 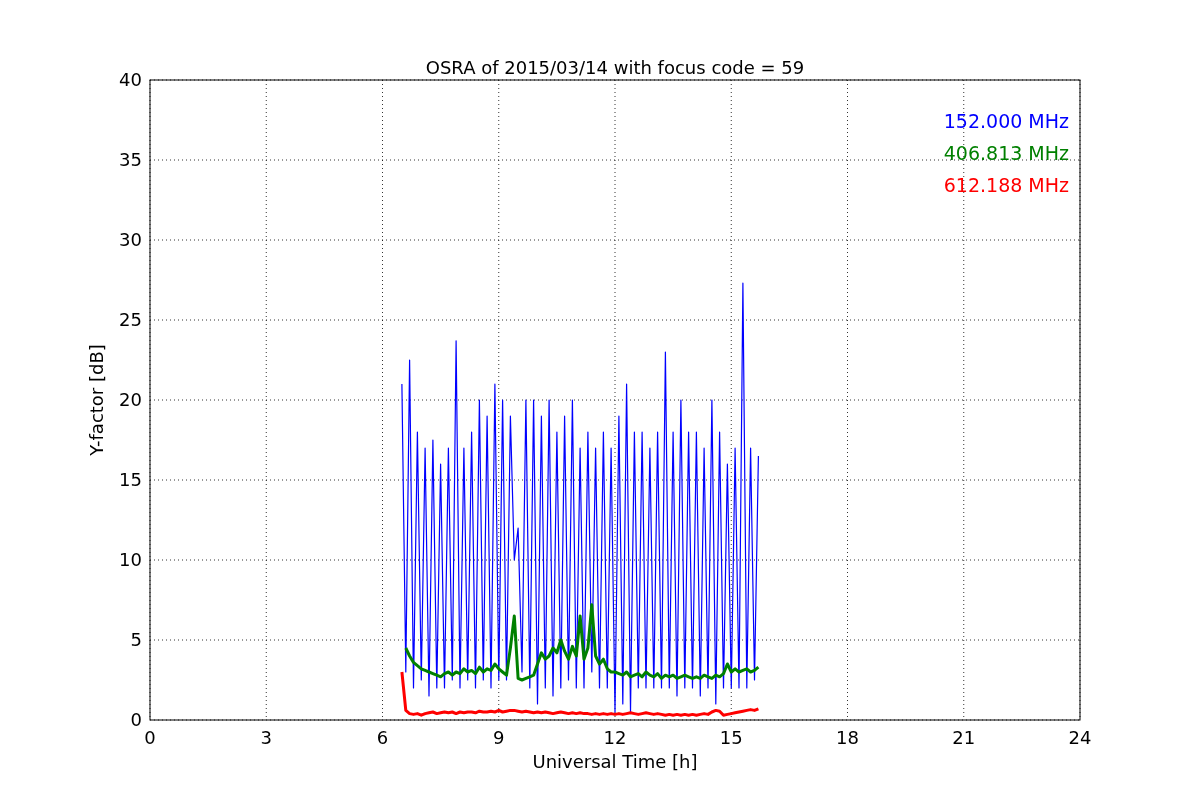 I want to click on x-tick-label: 24, so click(x=1080, y=737).